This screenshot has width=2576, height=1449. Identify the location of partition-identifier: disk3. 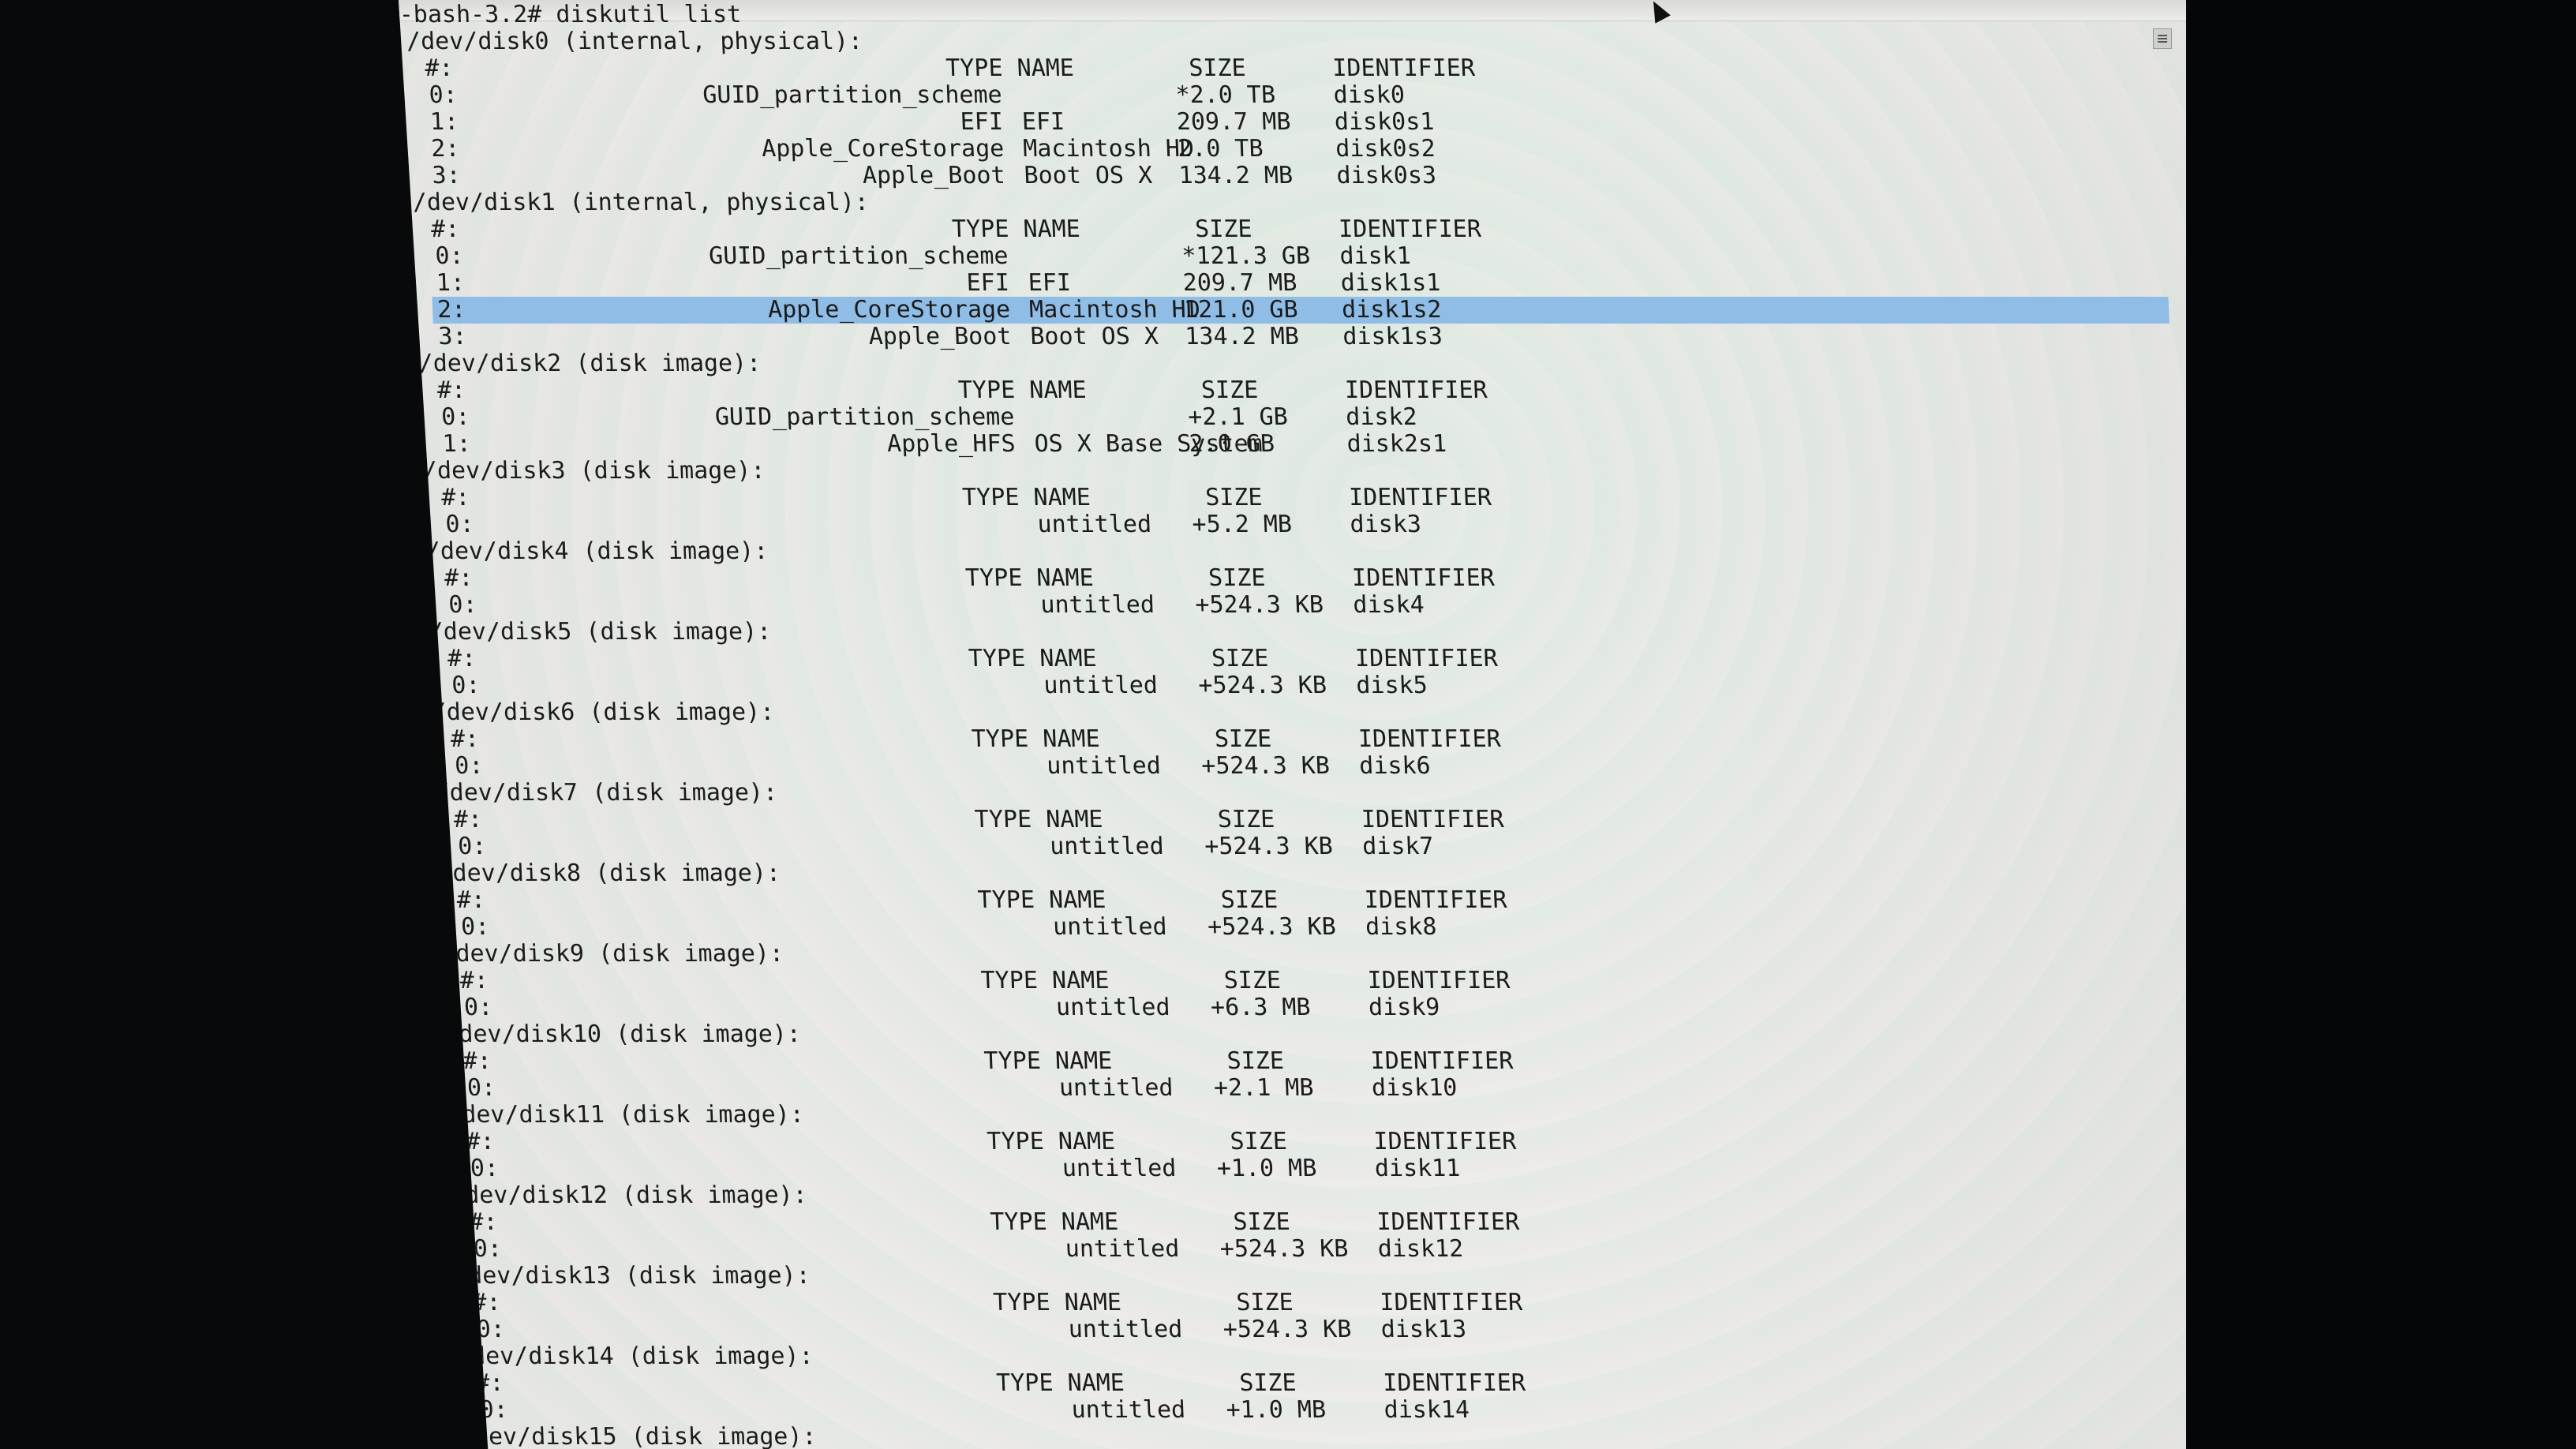
(1385, 524).